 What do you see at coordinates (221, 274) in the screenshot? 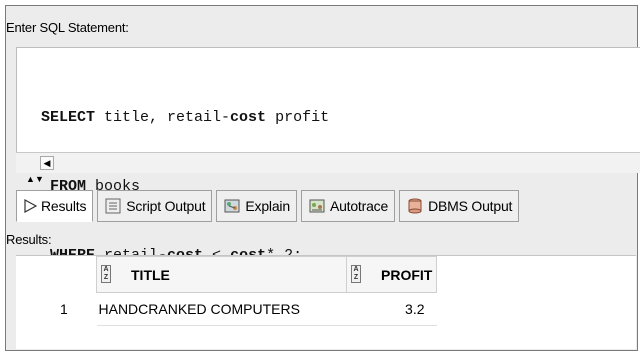
I see `column-header-title: AZ TITLE` at bounding box center [221, 274].